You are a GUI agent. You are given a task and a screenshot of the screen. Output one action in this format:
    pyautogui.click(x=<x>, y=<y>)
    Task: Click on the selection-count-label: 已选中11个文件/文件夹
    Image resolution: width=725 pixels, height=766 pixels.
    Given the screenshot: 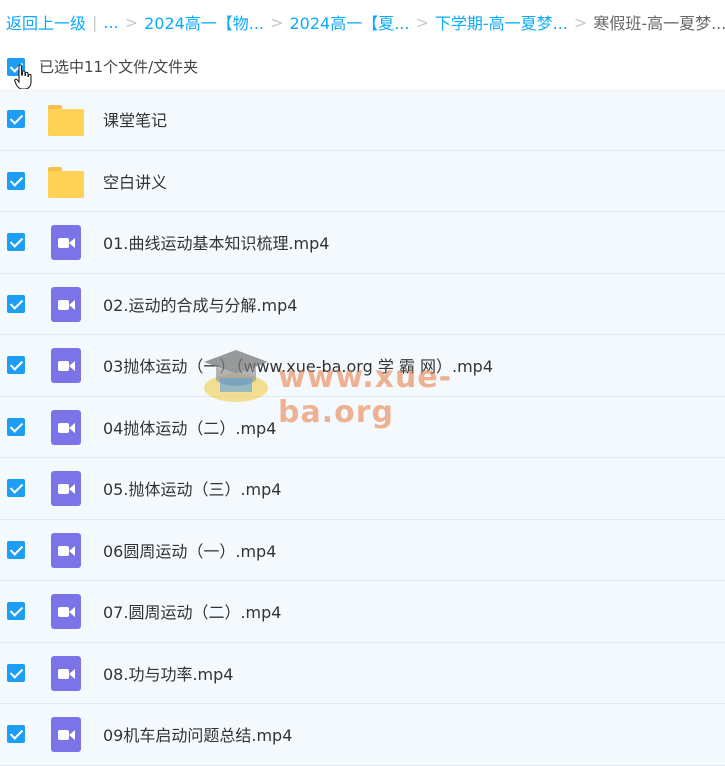 What is the action you would take?
    pyautogui.click(x=119, y=67)
    